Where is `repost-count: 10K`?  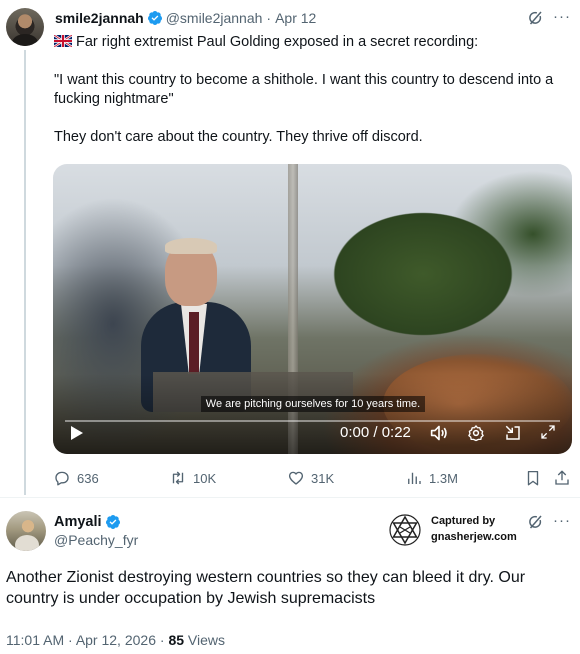
repost-count: 10K is located at coordinates (205, 478).